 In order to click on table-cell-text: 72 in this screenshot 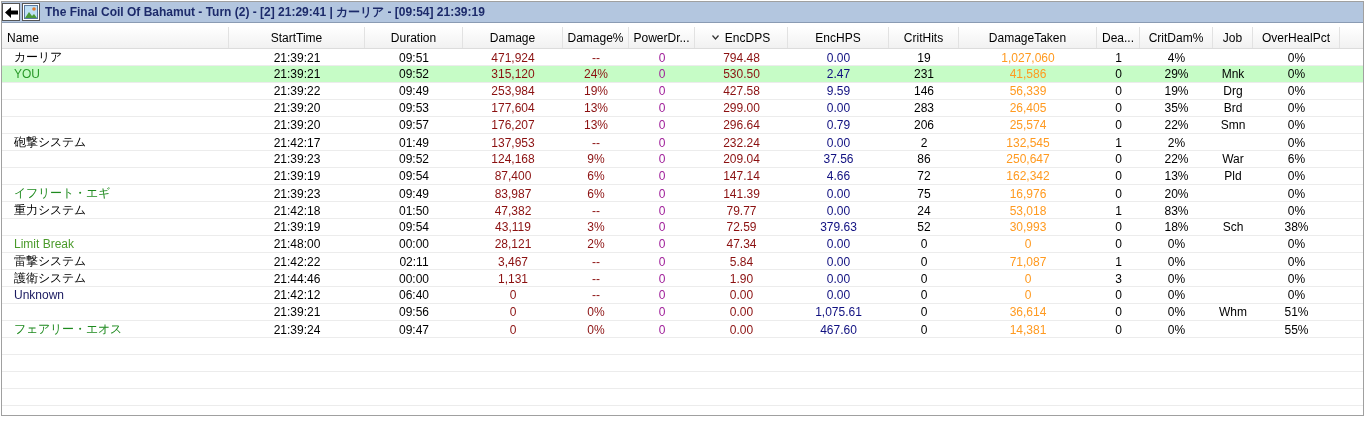, I will do `click(924, 176)`.